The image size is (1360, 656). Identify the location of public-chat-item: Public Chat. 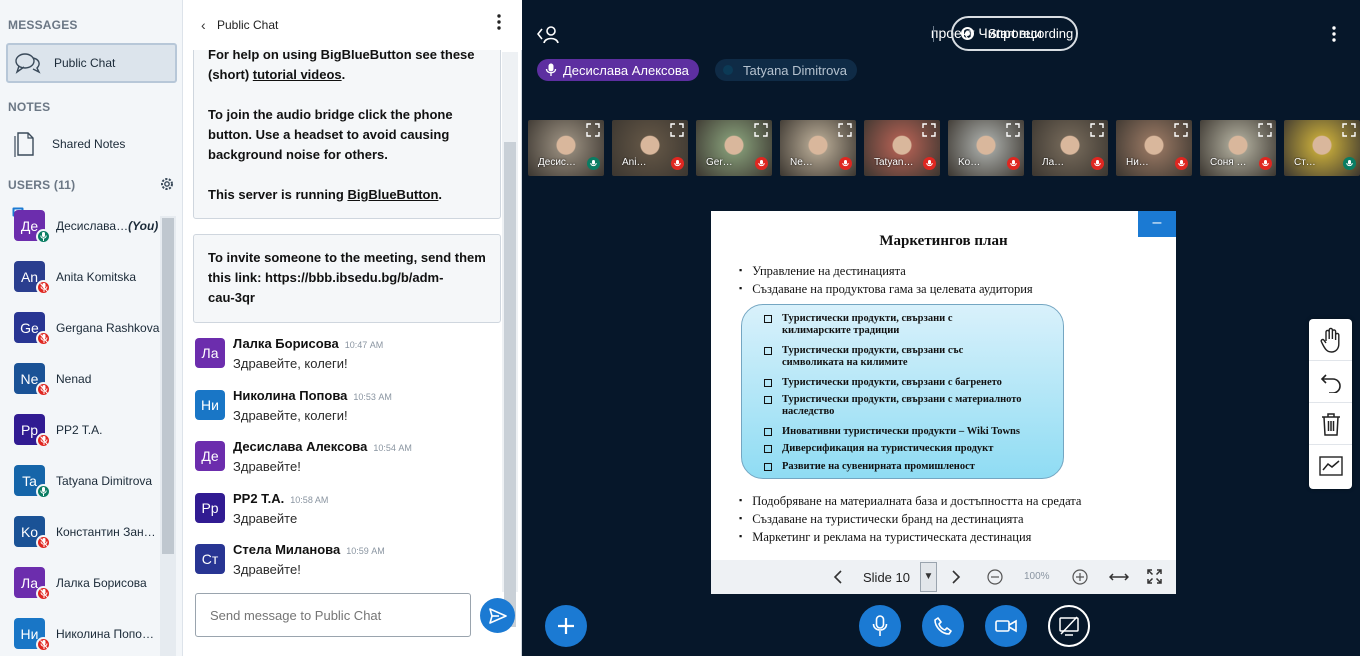
(91, 63).